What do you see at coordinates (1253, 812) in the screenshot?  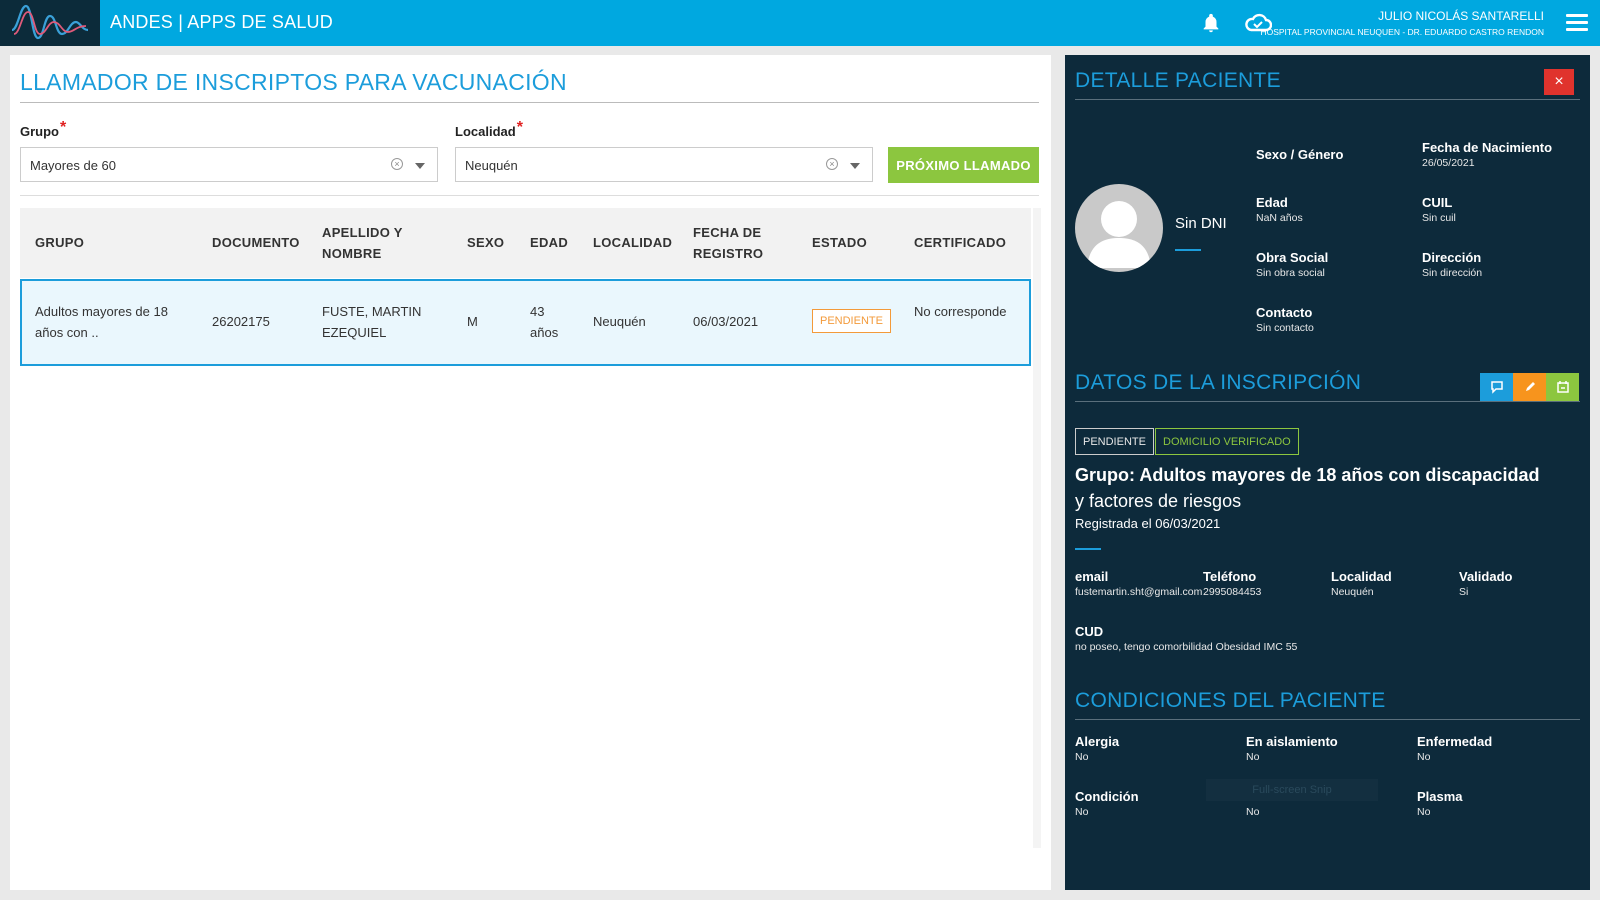 I see `convaleciente-value: No` at bounding box center [1253, 812].